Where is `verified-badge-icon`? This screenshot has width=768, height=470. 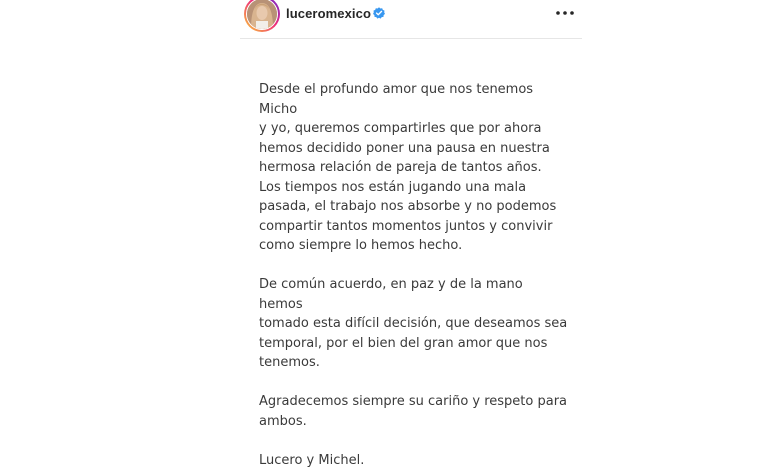
verified-badge-icon is located at coordinates (379, 13).